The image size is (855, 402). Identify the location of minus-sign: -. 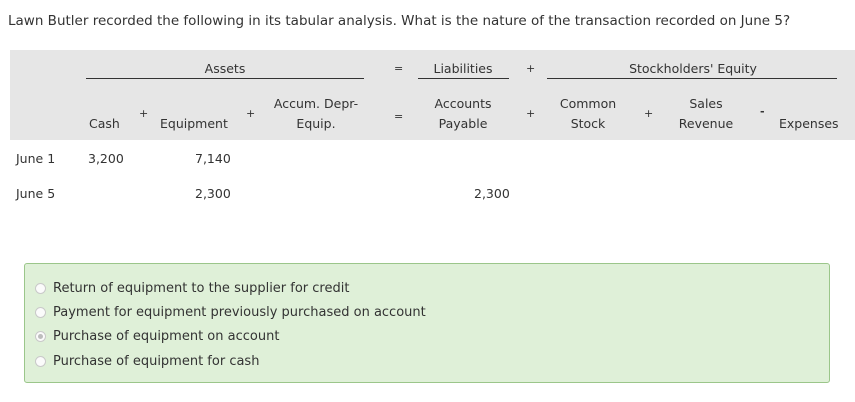
(762, 111).